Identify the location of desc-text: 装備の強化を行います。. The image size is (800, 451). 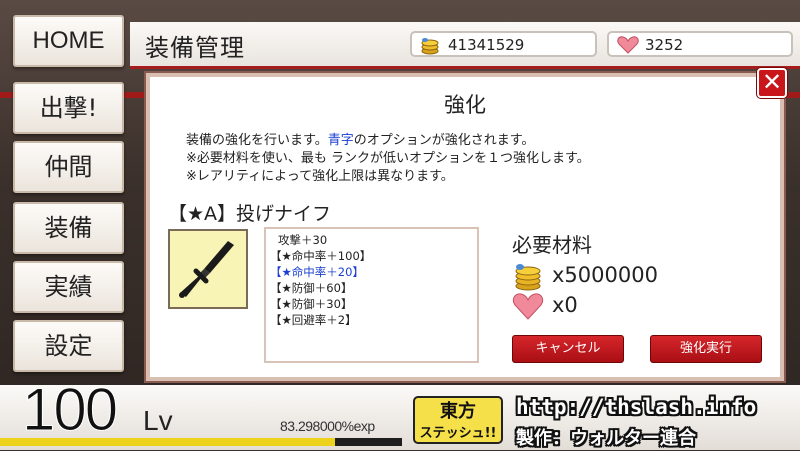
(257, 140).